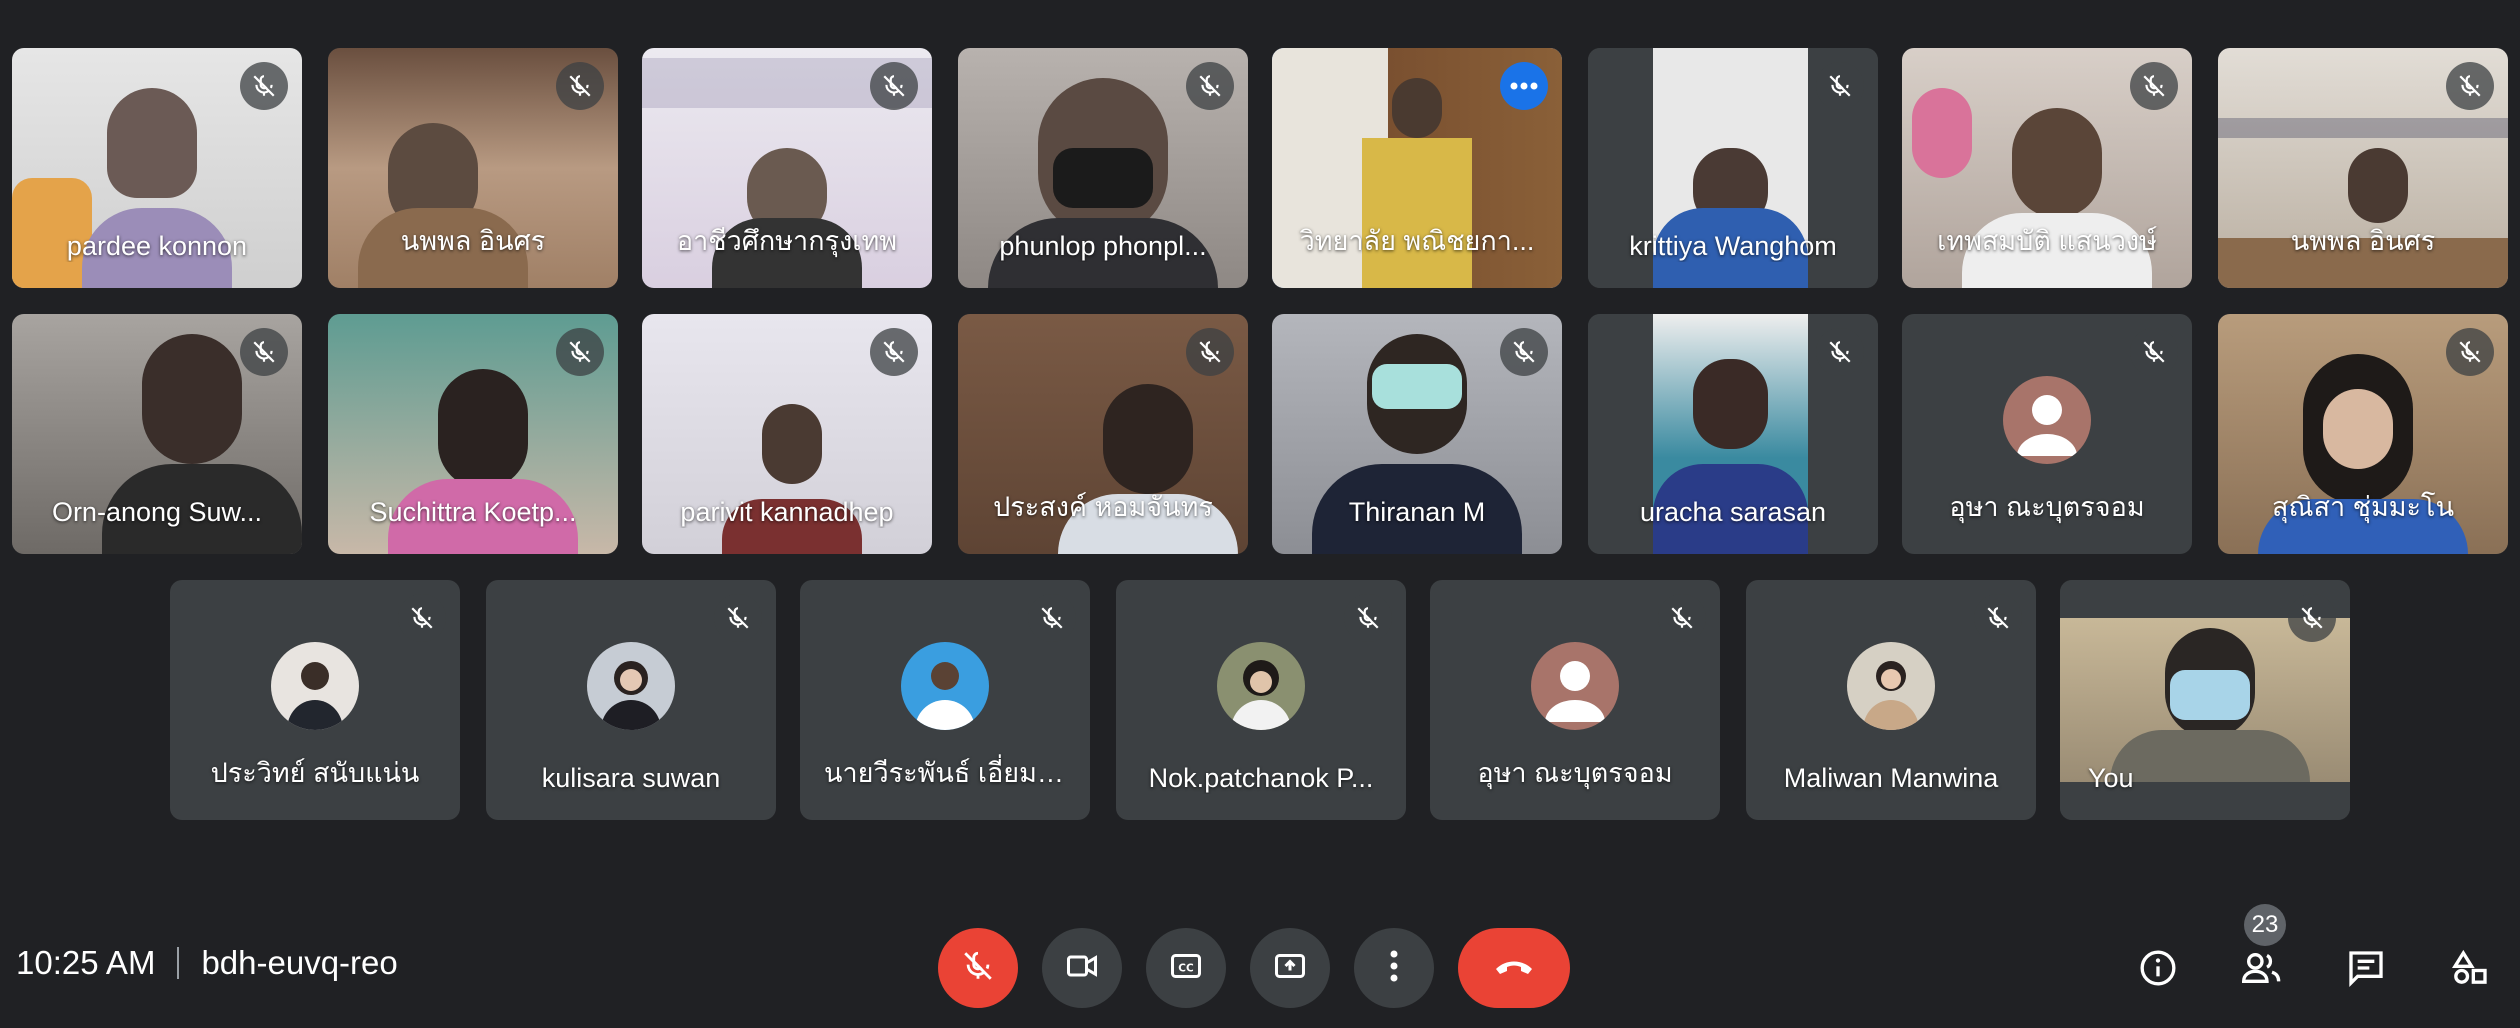 The image size is (2520, 1028). I want to click on people-button: 23, so click(2262, 953).